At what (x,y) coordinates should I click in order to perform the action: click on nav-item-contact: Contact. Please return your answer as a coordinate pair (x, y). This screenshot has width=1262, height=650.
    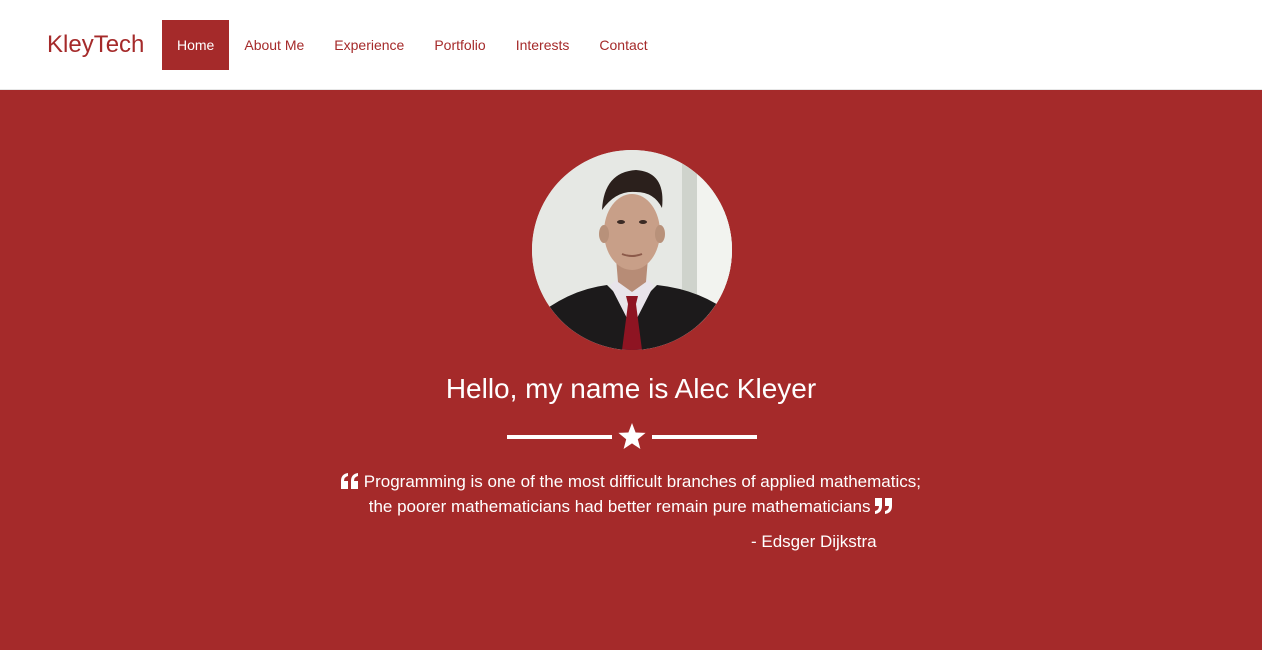
    Looking at the image, I should click on (623, 45).